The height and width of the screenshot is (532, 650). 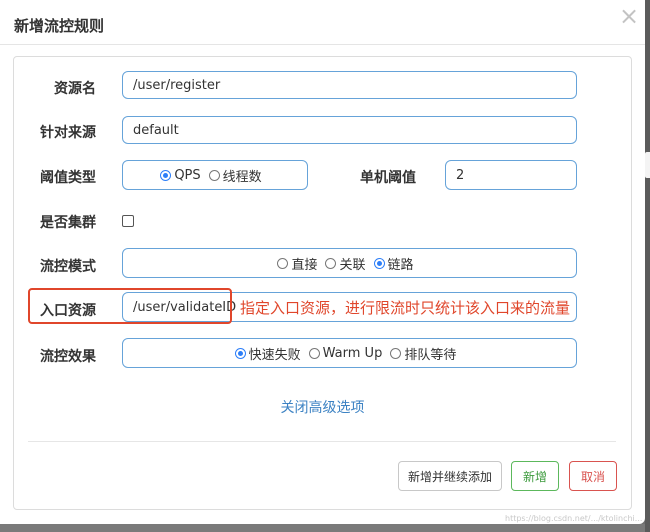 I want to click on origin-input, so click(x=349, y=130).